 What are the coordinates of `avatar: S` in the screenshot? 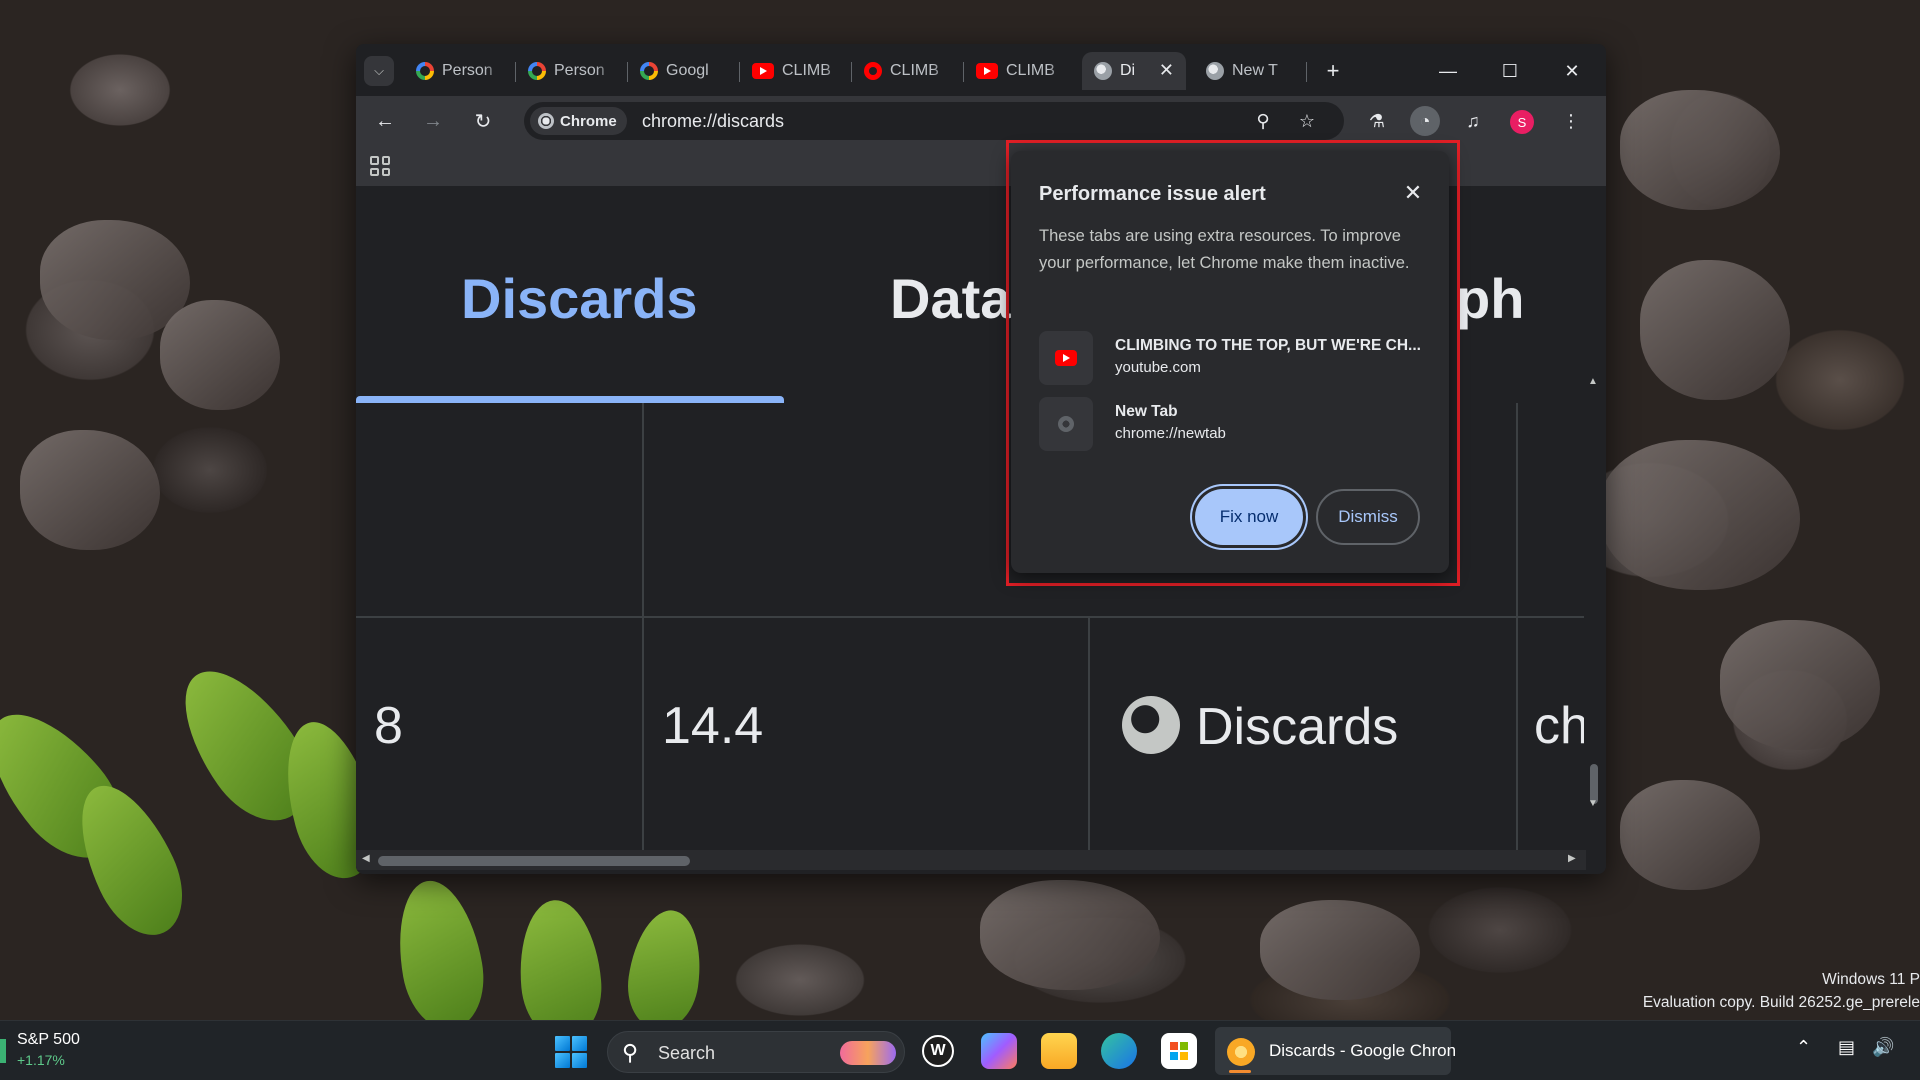 It's located at (1522, 122).